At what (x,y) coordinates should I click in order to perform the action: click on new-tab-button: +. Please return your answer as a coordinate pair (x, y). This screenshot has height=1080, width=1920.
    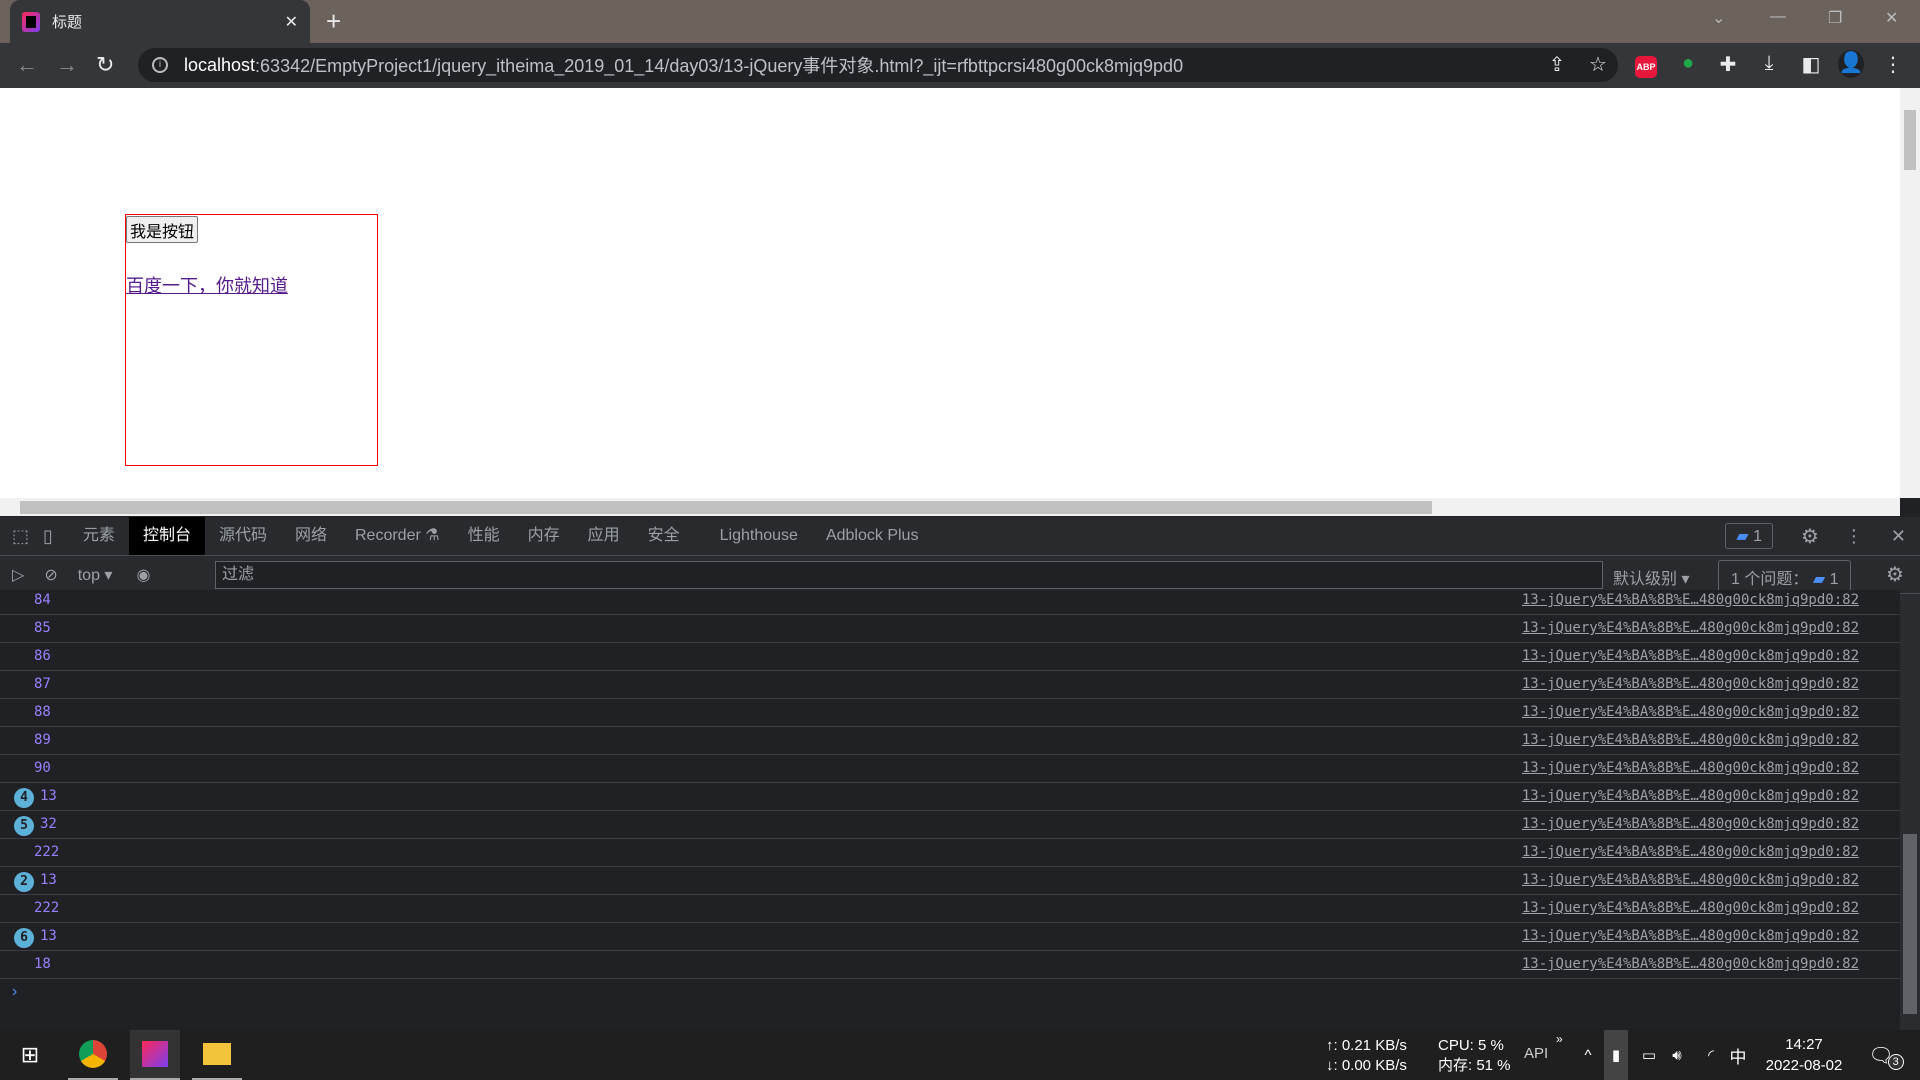
    Looking at the image, I should click on (333, 21).